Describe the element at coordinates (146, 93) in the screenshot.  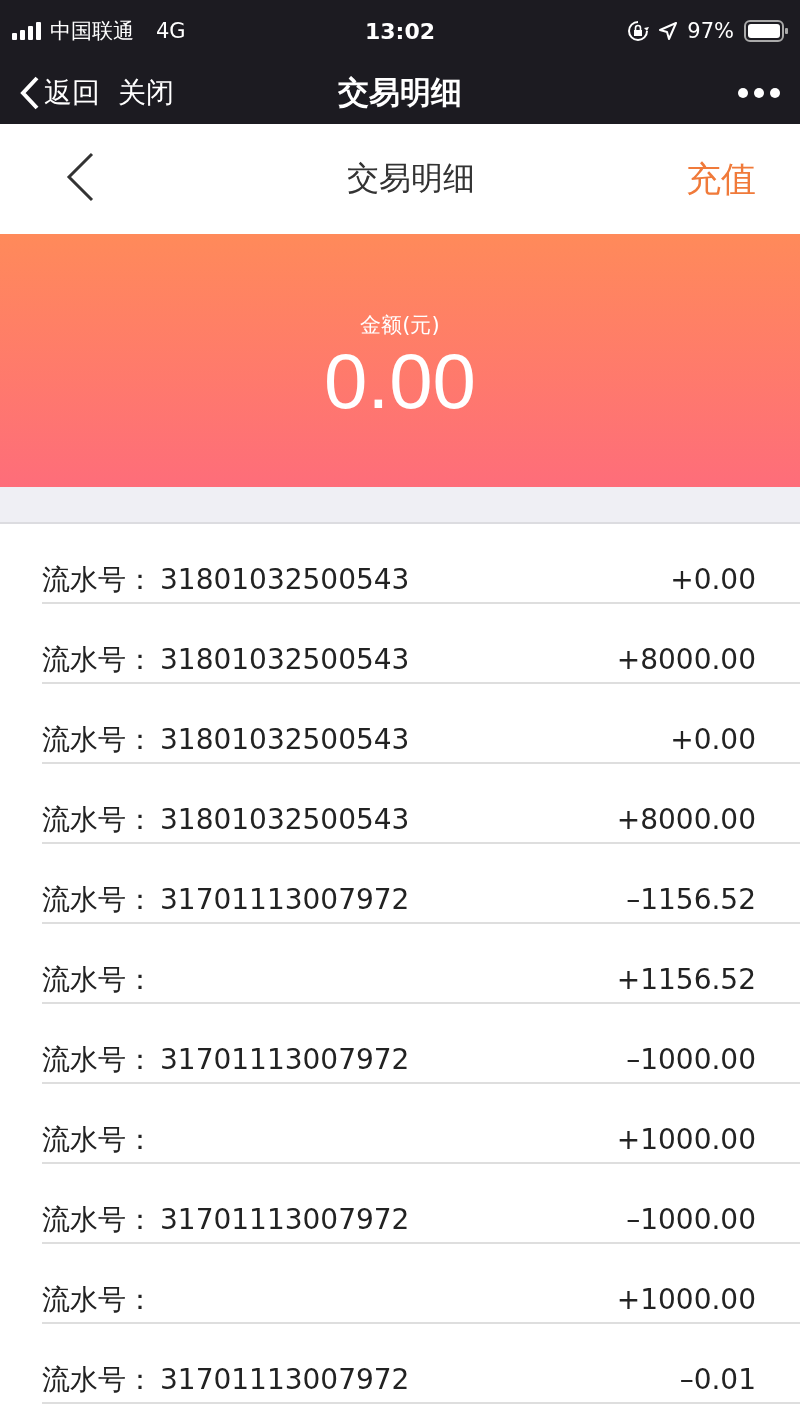
I see `close-link: 关闭` at that location.